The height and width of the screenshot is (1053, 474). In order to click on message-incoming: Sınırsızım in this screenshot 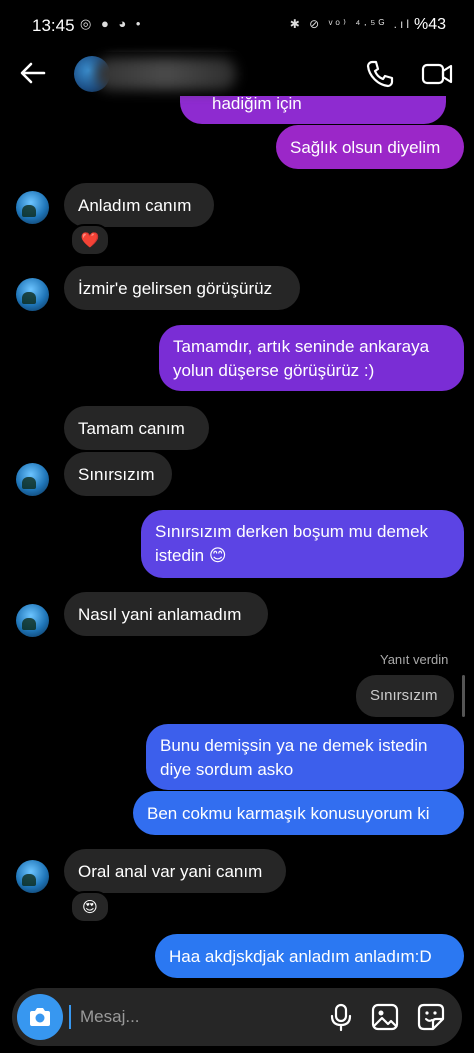, I will do `click(118, 474)`.